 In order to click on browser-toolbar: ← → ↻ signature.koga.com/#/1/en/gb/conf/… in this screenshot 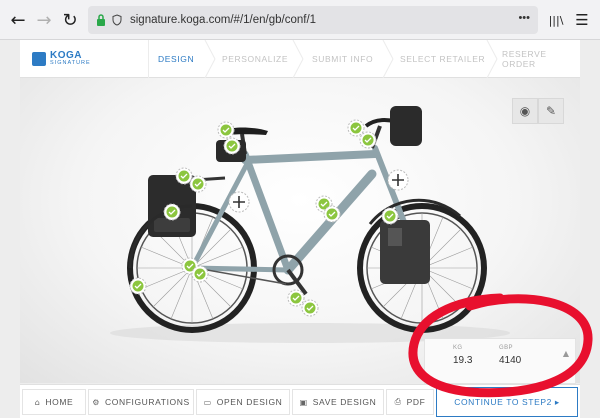, I will do `click(300, 20)`.